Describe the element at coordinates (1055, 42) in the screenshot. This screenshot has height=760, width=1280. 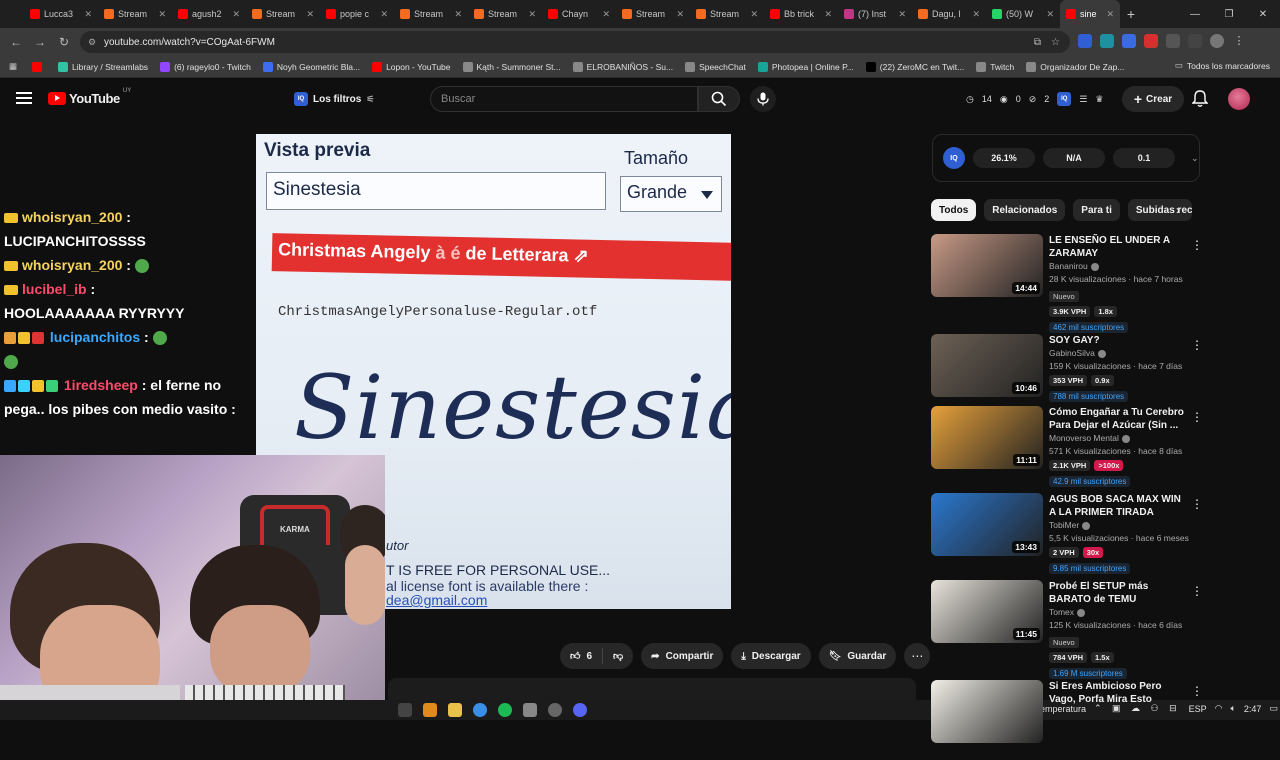
I see `bookmark-star-icon: ☆` at that location.